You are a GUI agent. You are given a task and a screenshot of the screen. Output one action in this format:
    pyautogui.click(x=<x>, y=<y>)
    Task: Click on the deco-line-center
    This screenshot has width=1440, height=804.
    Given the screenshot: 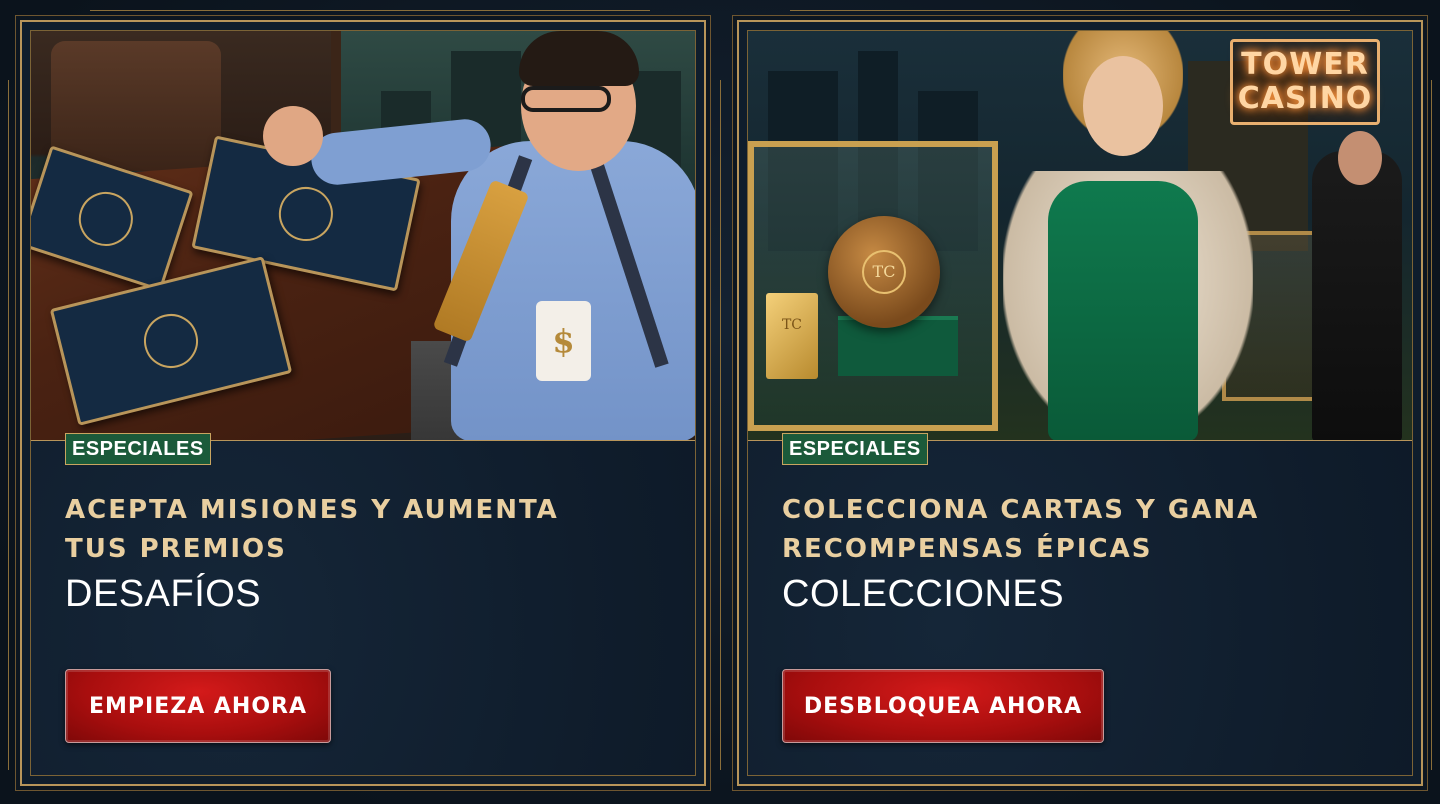 What is the action you would take?
    pyautogui.click(x=720, y=425)
    